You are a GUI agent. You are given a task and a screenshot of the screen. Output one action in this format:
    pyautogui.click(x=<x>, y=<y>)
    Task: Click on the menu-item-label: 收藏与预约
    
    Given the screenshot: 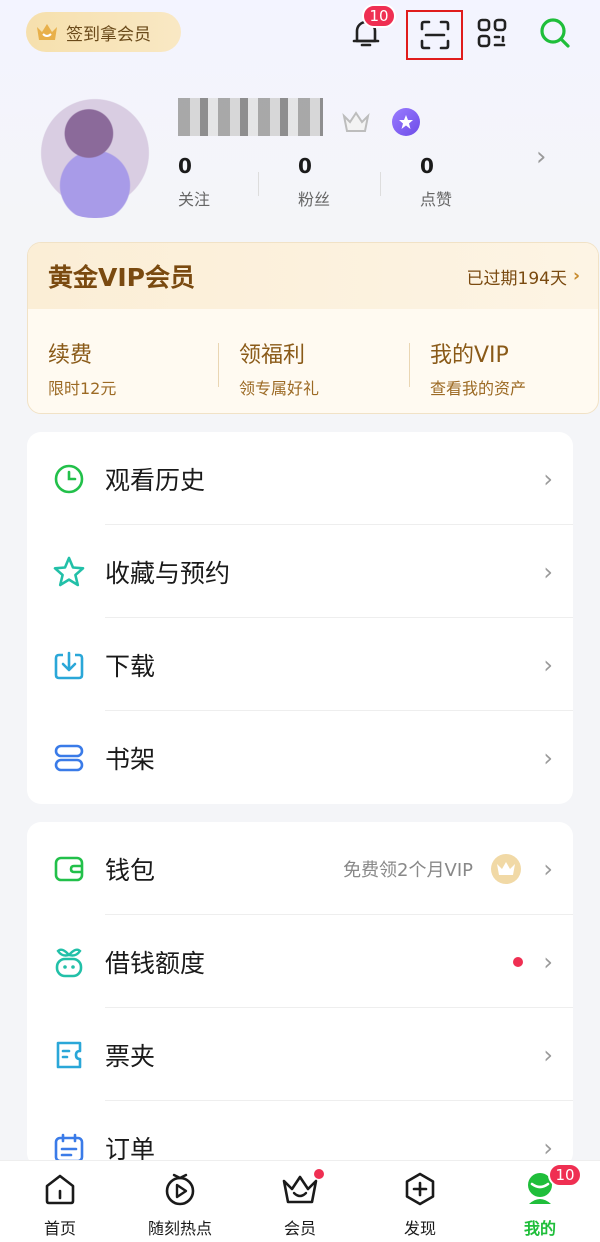 What is the action you would take?
    pyautogui.click(x=168, y=573)
    